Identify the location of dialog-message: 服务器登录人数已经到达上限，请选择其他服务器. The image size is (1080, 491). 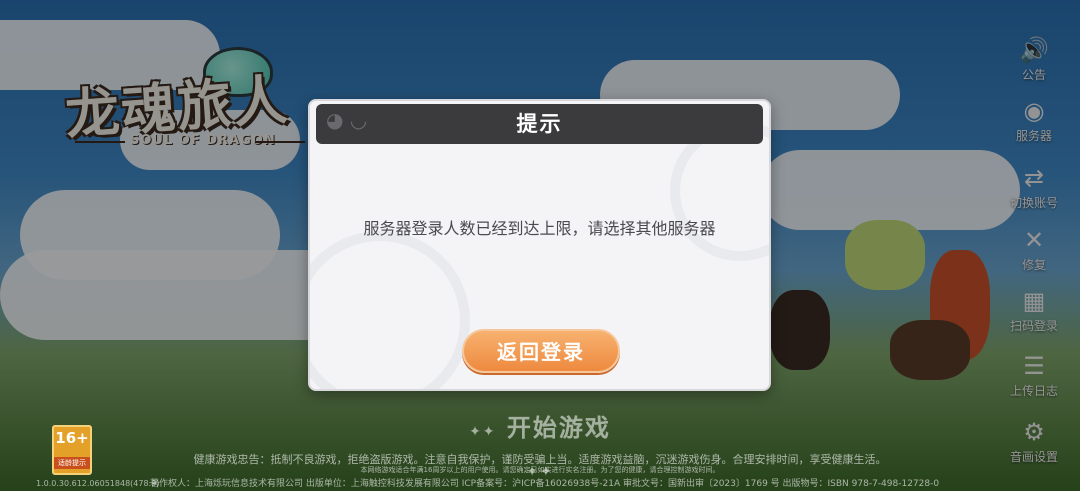
(539, 228).